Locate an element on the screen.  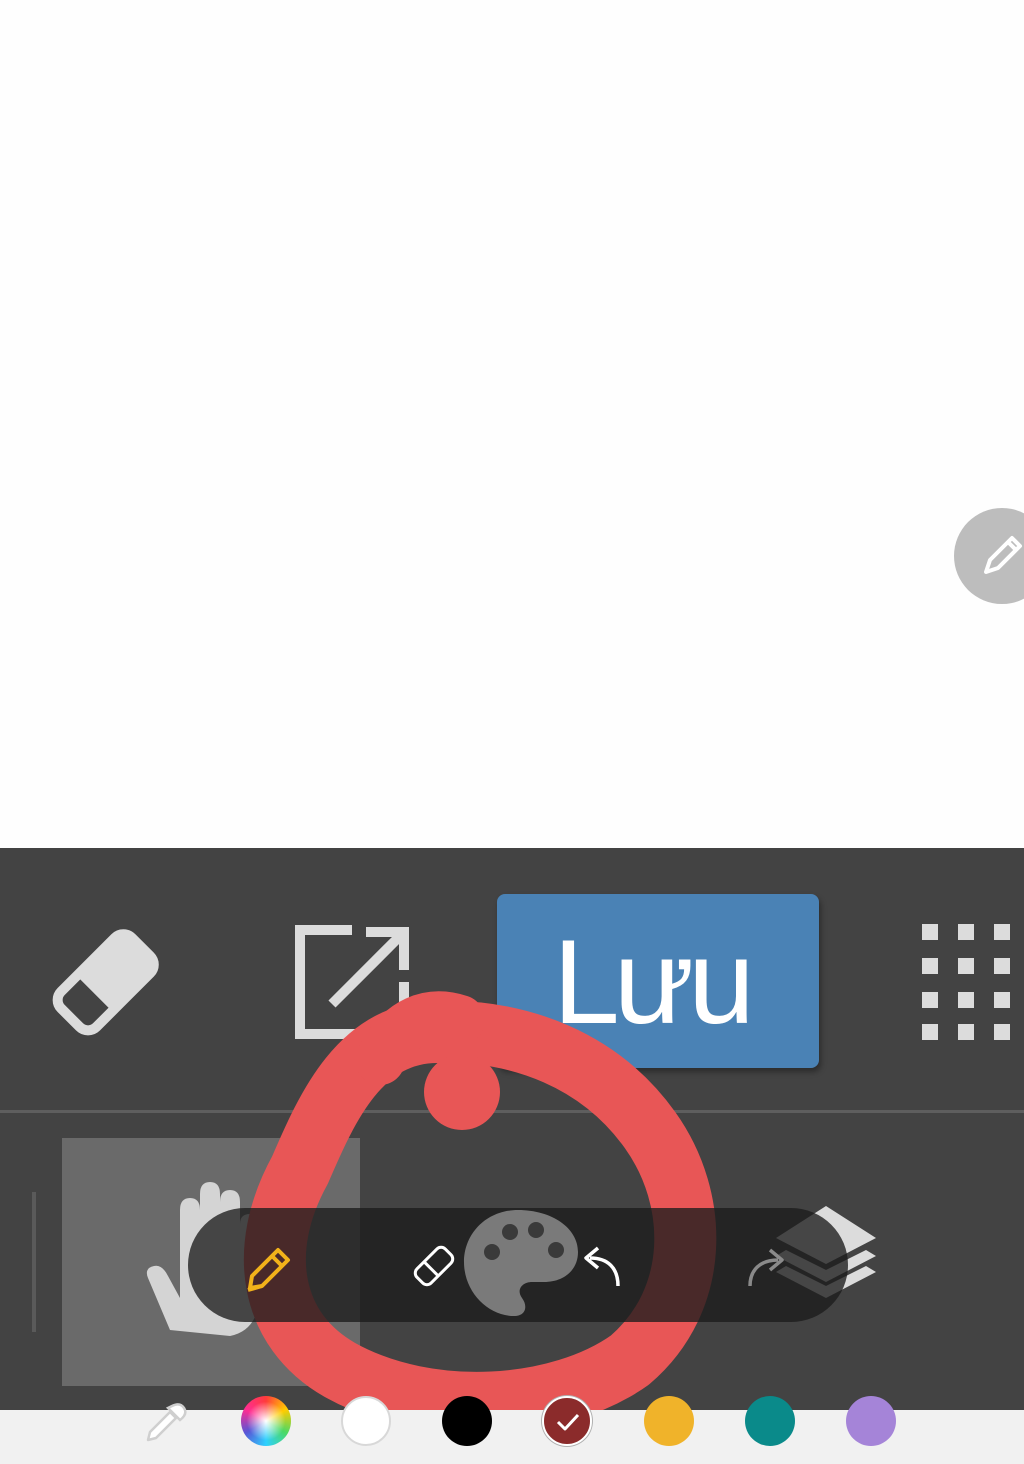
eraser-small-button is located at coordinates (434, 1268).